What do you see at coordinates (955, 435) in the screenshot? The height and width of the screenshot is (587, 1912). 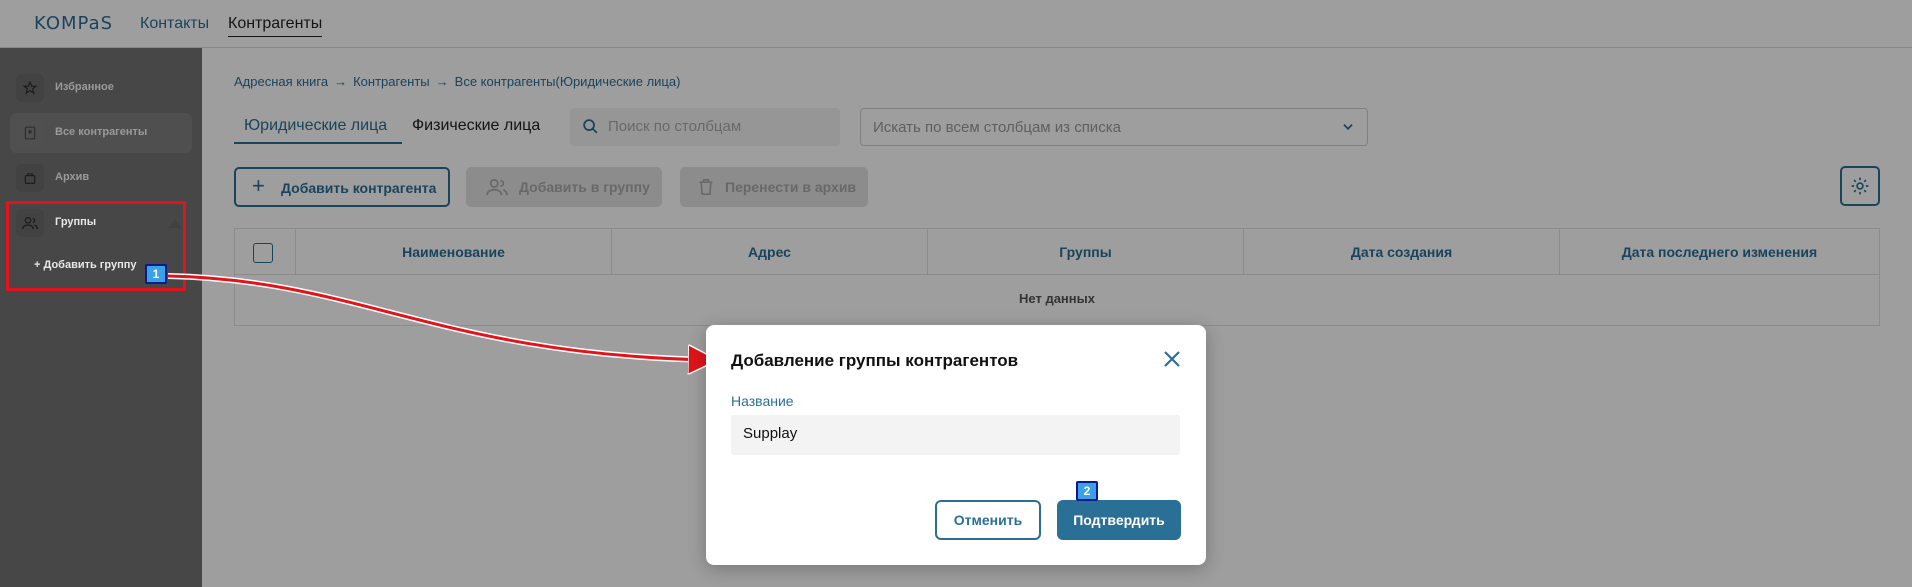 I see `group-name-input: Supplay` at bounding box center [955, 435].